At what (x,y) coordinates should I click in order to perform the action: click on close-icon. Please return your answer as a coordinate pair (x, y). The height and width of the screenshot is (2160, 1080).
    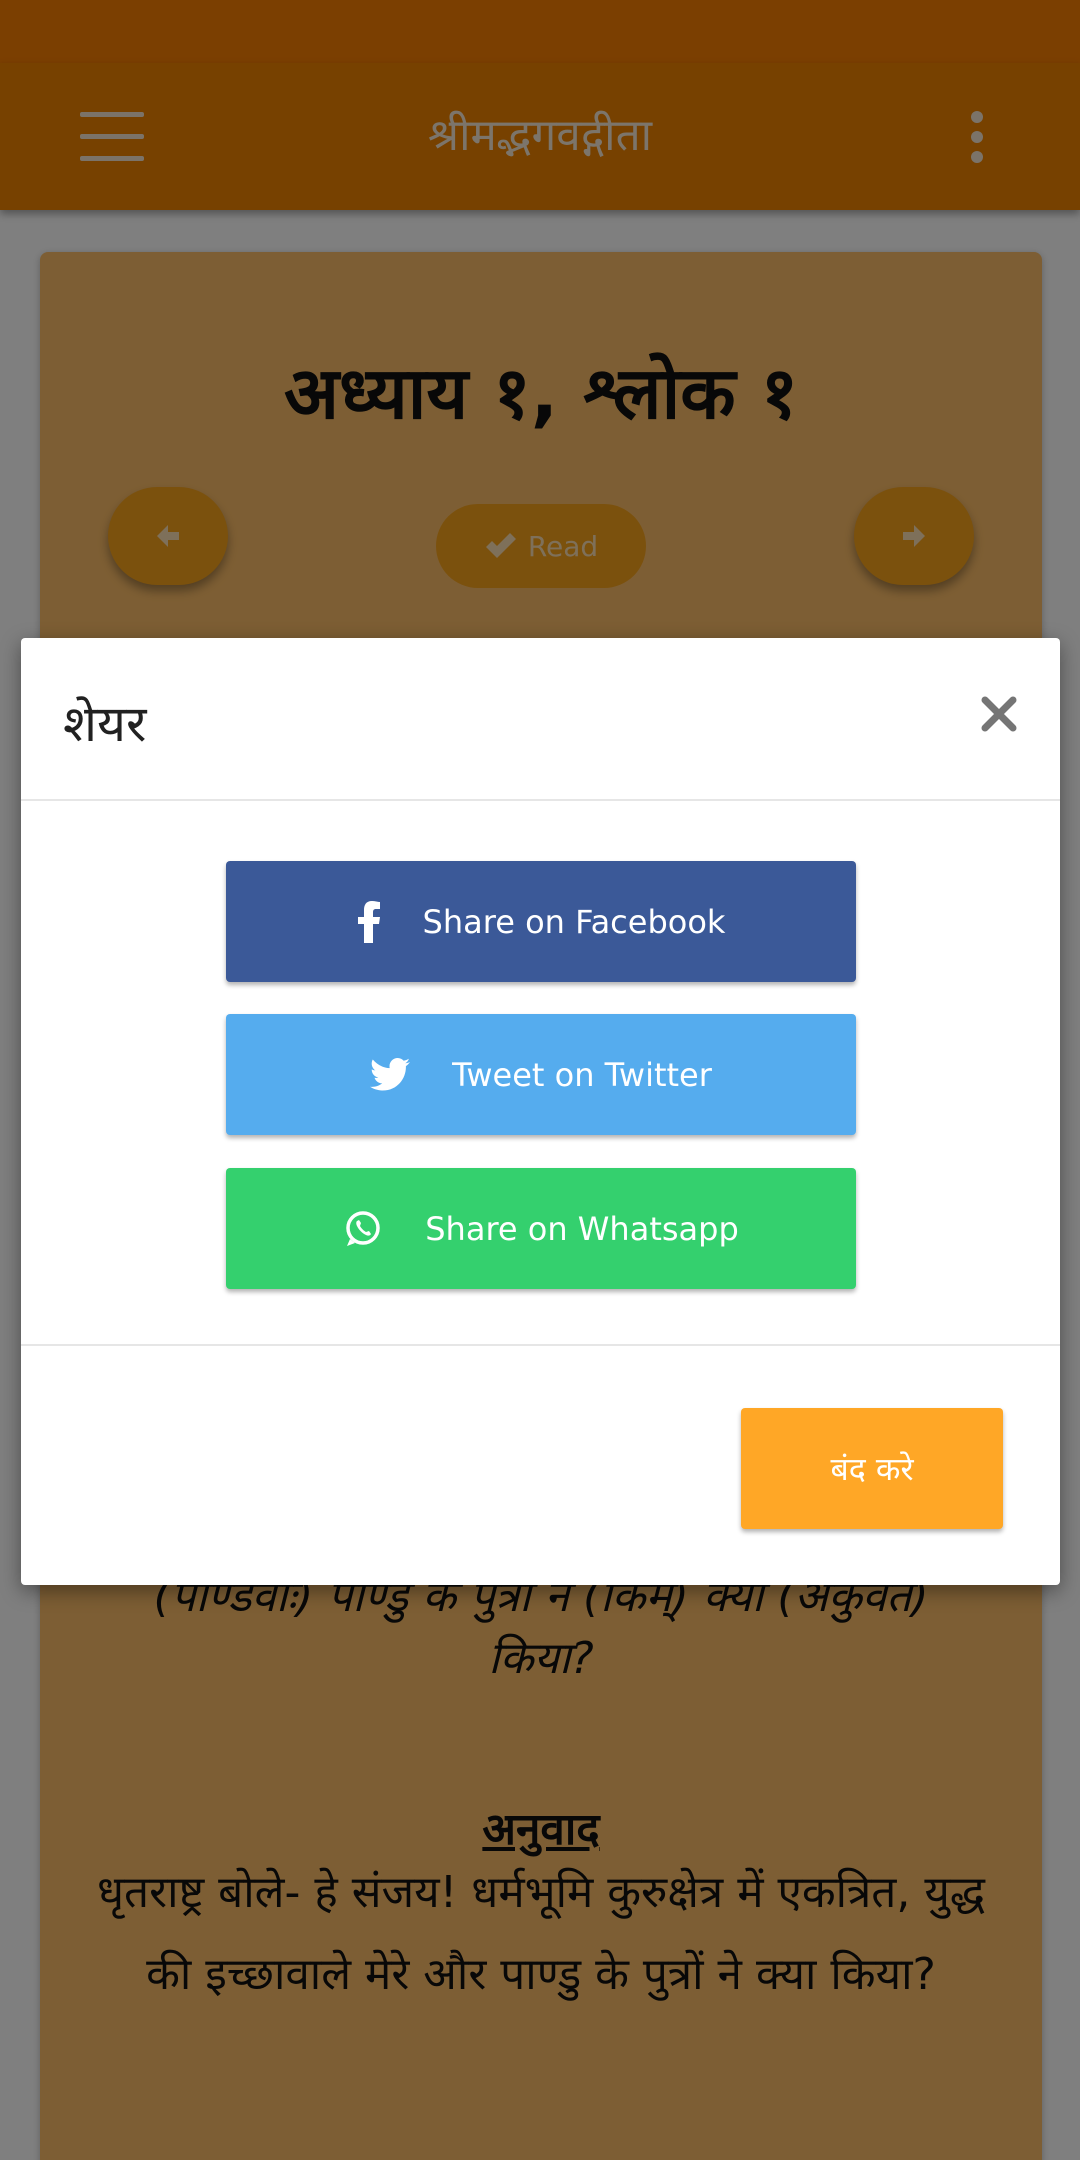
    Looking at the image, I should click on (999, 714).